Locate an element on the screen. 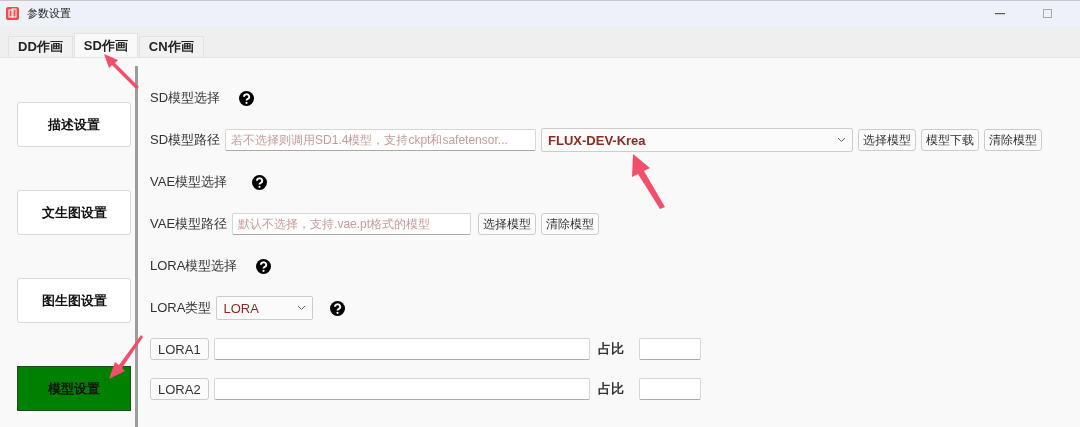 The width and height of the screenshot is (1080, 427). lora-button: LORA2 is located at coordinates (179, 389).